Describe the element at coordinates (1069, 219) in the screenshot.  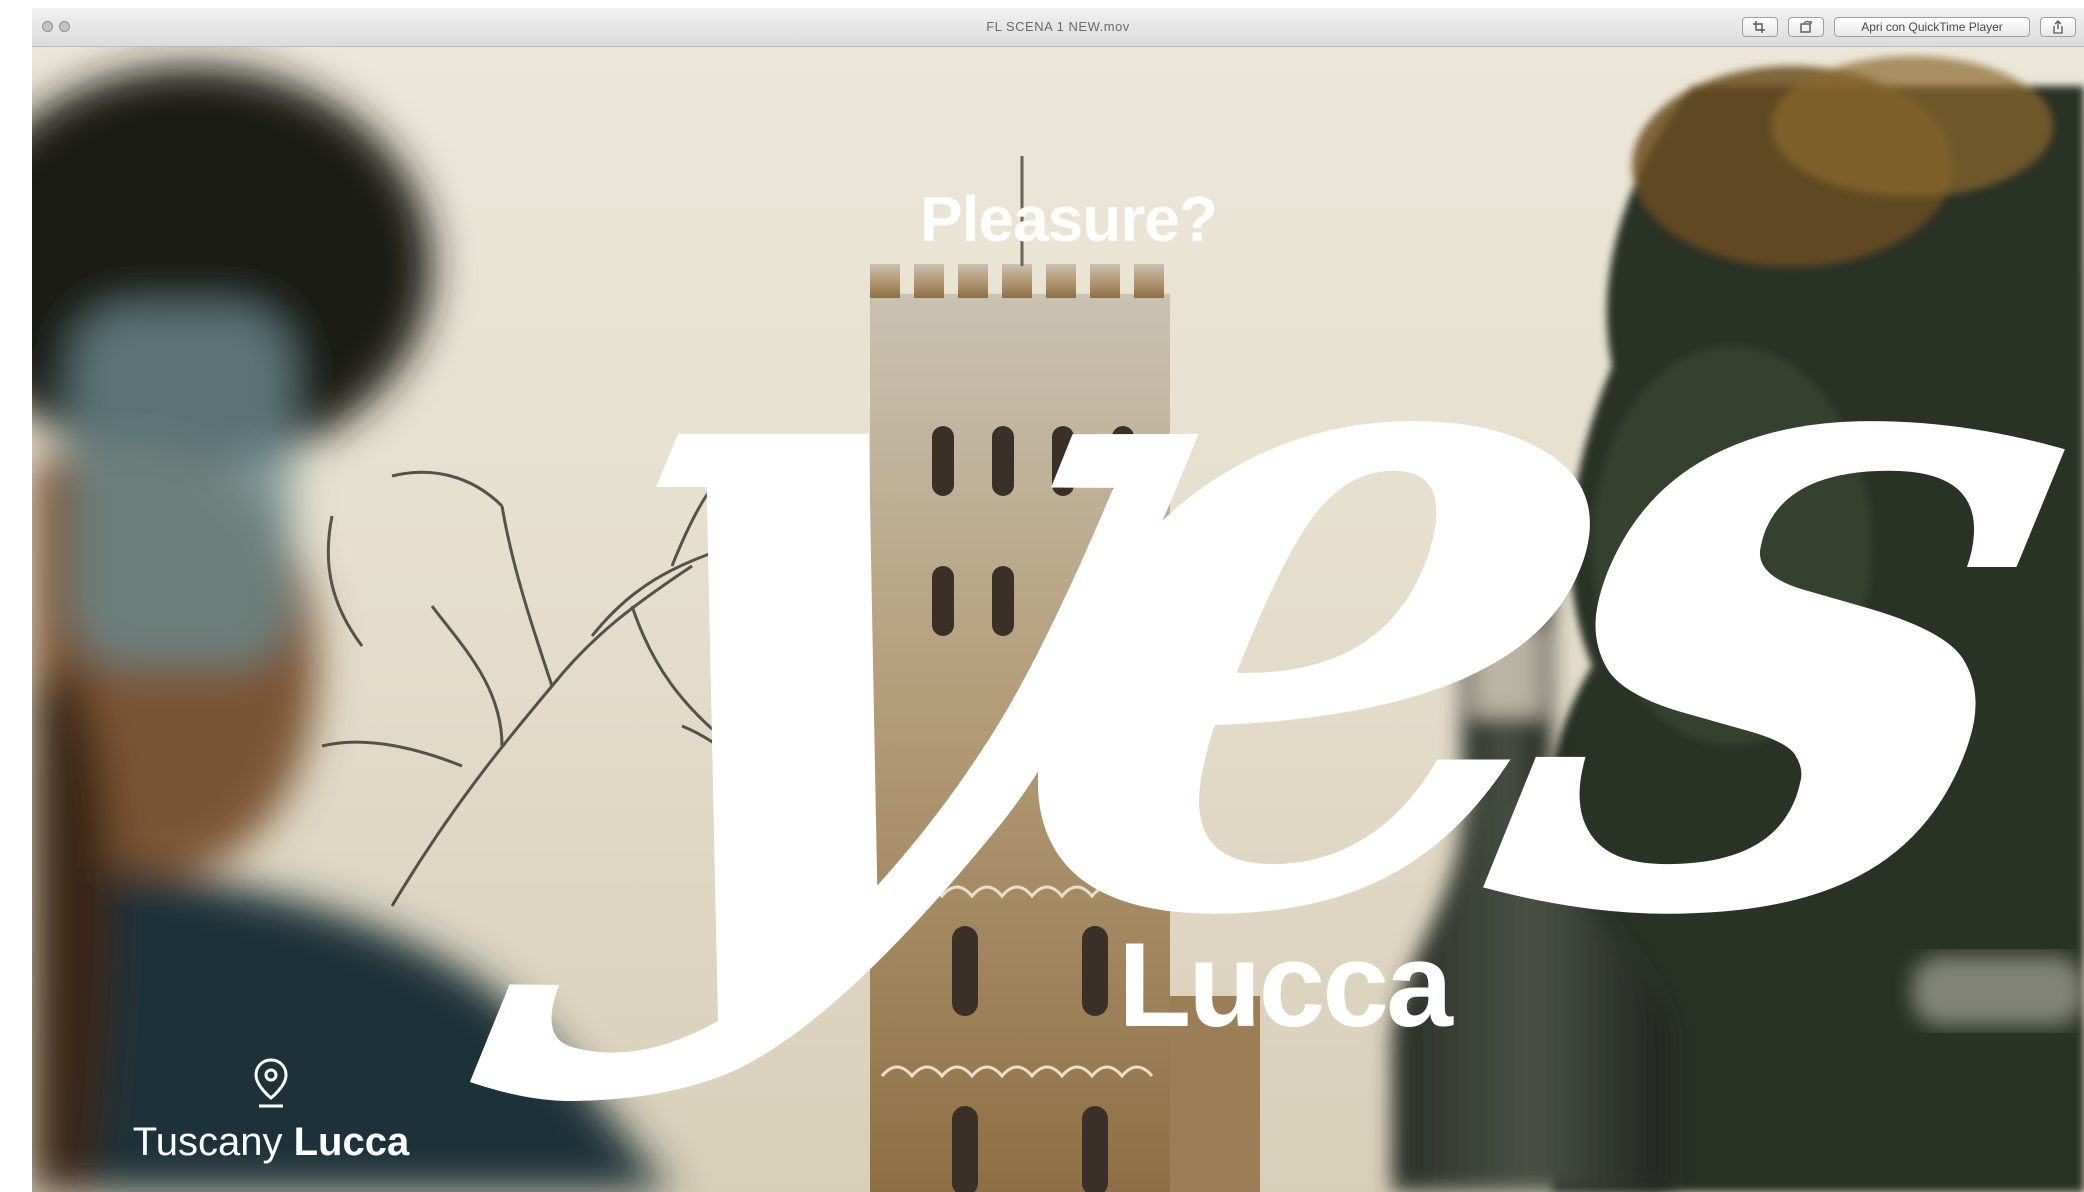
I see `headline-top: Pleasure?` at that location.